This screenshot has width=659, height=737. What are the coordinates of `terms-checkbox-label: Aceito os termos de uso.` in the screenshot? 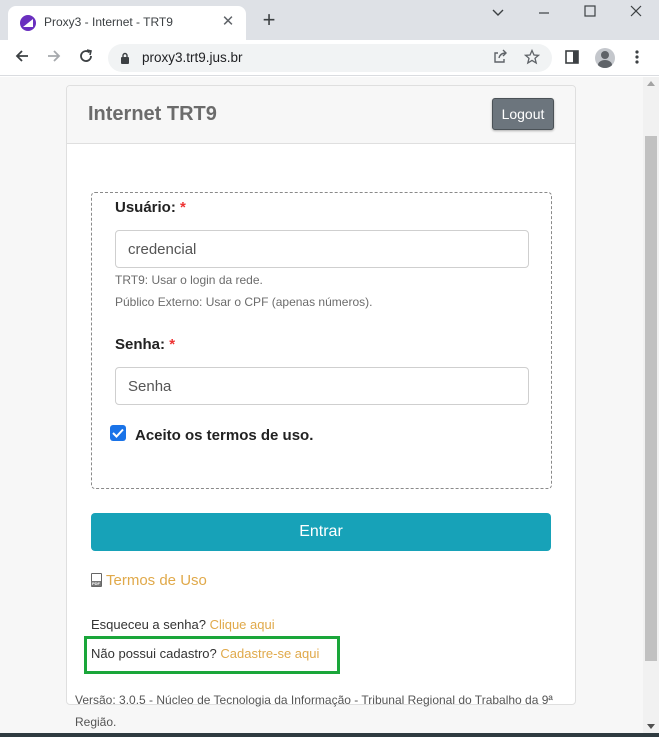 It's located at (224, 435).